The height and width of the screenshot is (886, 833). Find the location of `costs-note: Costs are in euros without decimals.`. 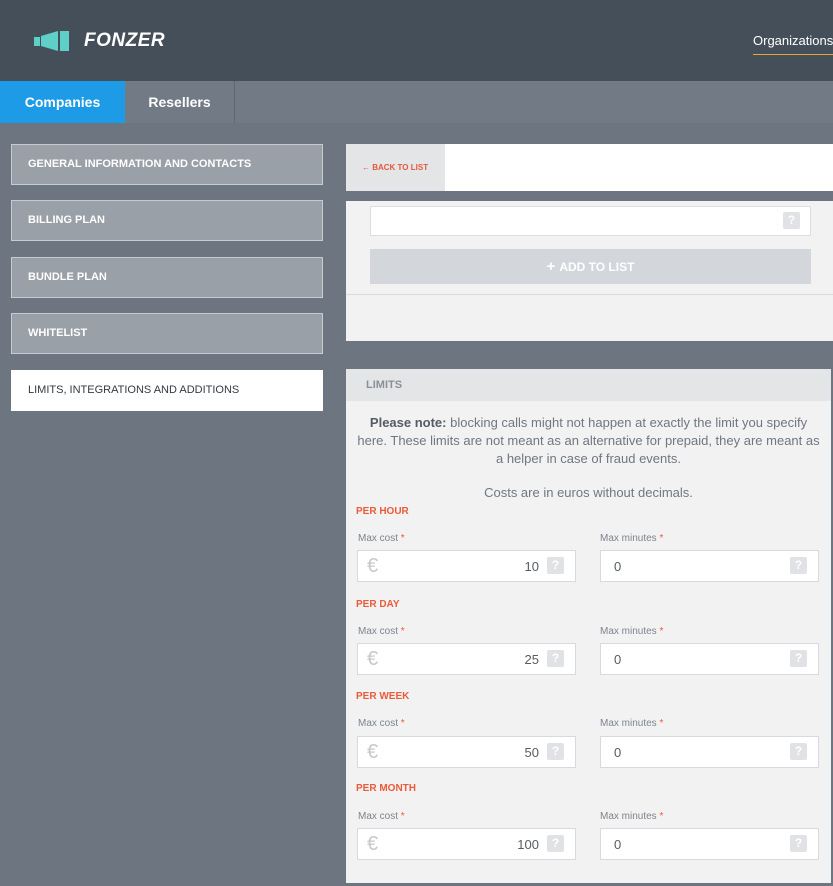

costs-note: Costs are in euros without decimals. is located at coordinates (588, 492).